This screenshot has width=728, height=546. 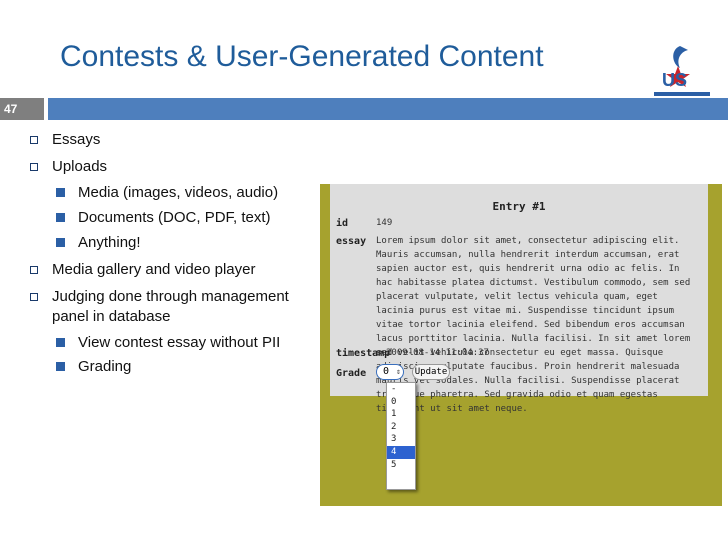 What do you see at coordinates (363, 353) in the screenshot?
I see `timestamp-label: timestamp` at bounding box center [363, 353].